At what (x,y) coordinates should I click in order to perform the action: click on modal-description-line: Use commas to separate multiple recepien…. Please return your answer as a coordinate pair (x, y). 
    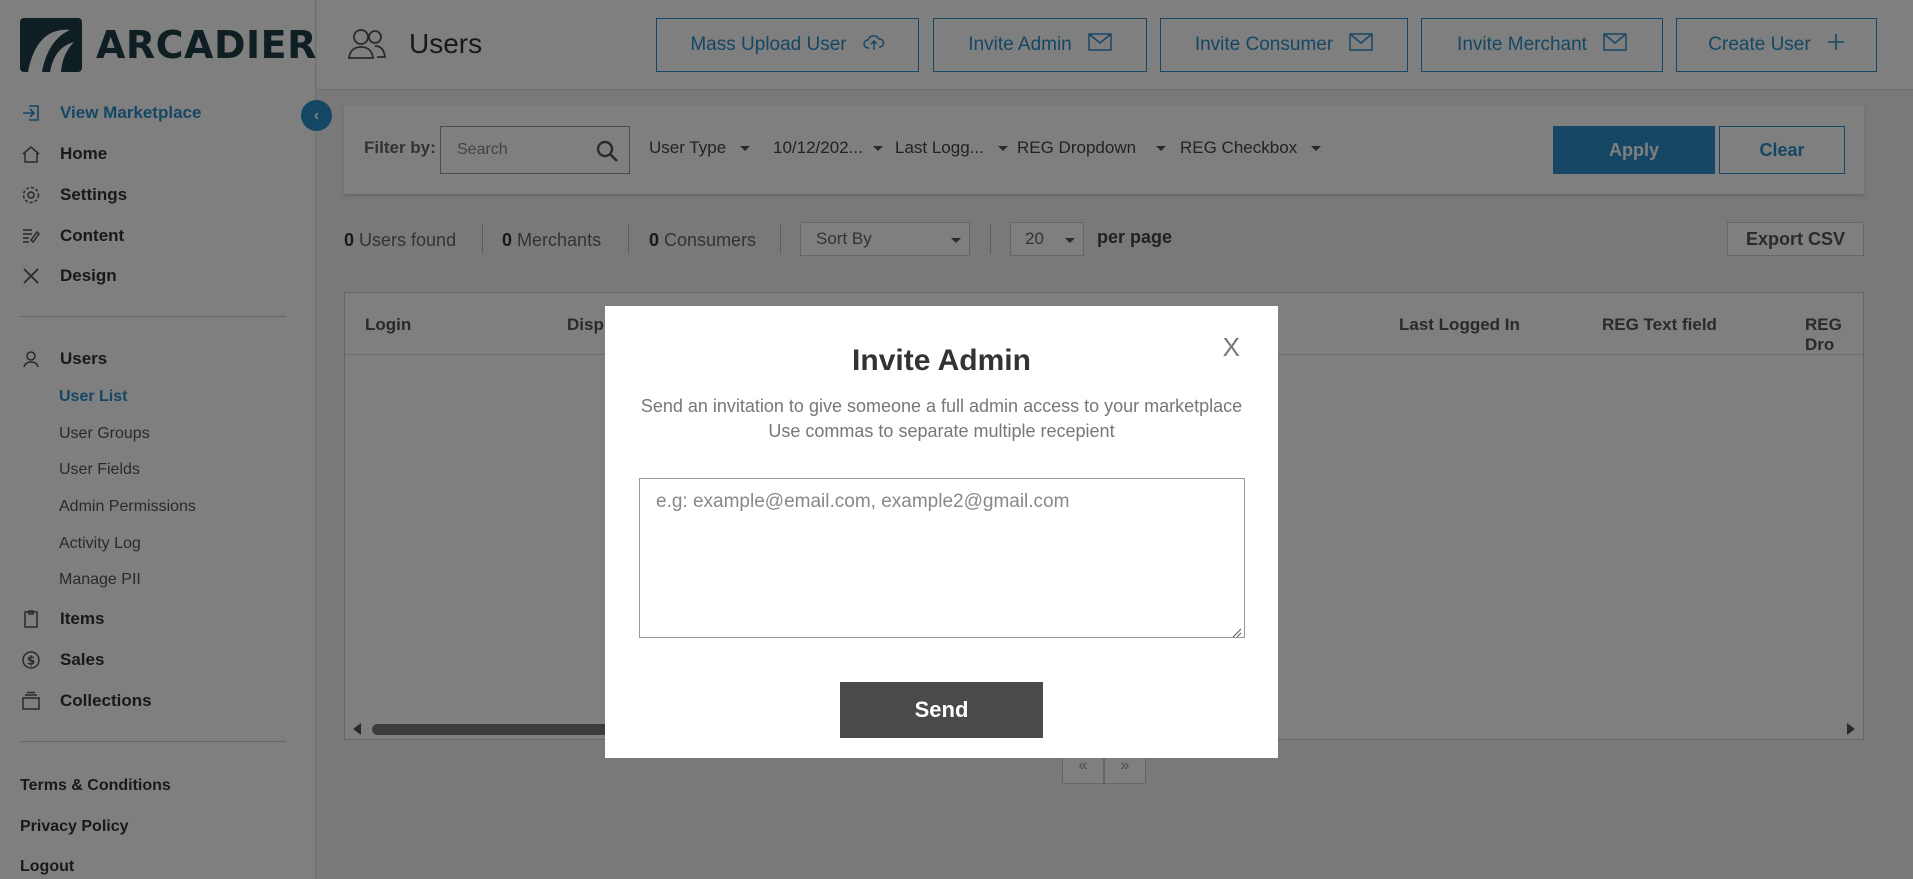
    Looking at the image, I should click on (941, 431).